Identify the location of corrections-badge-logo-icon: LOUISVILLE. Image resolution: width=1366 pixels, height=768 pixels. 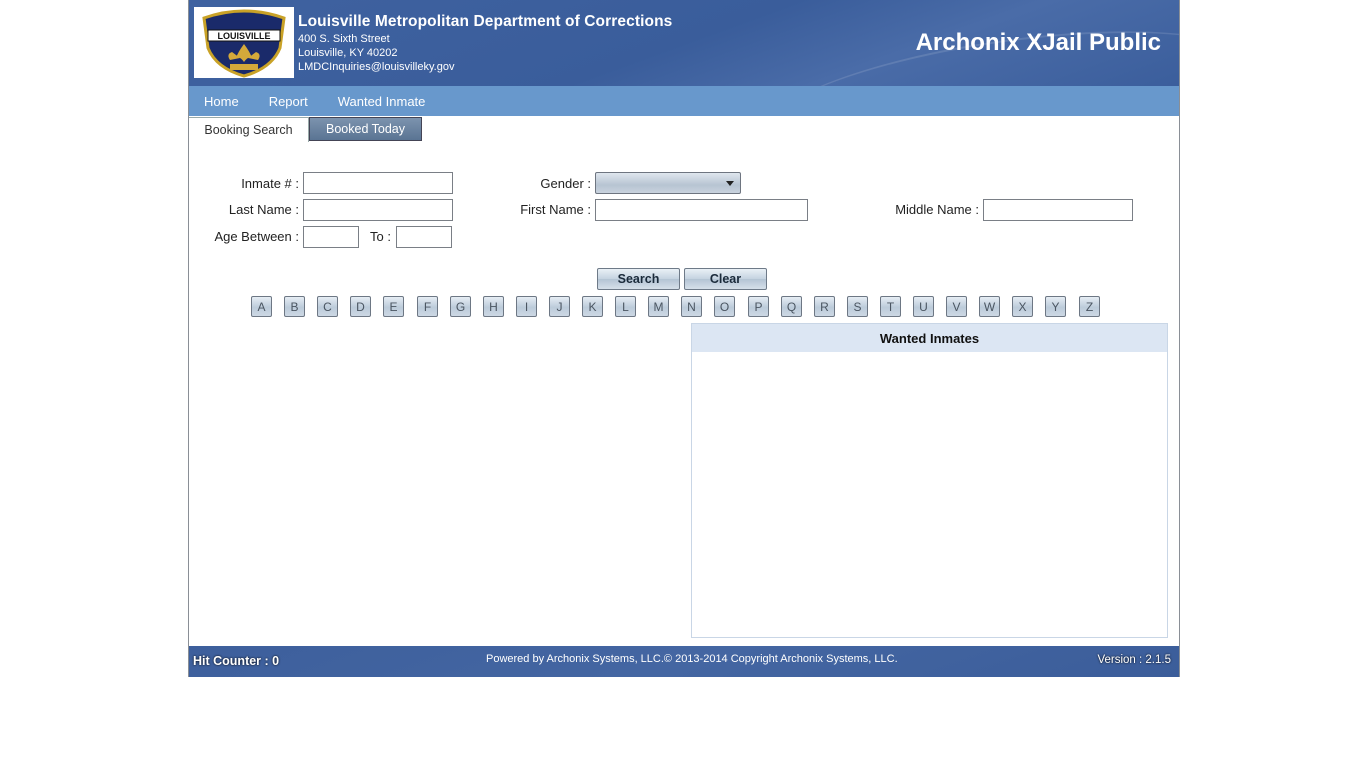
(244, 42).